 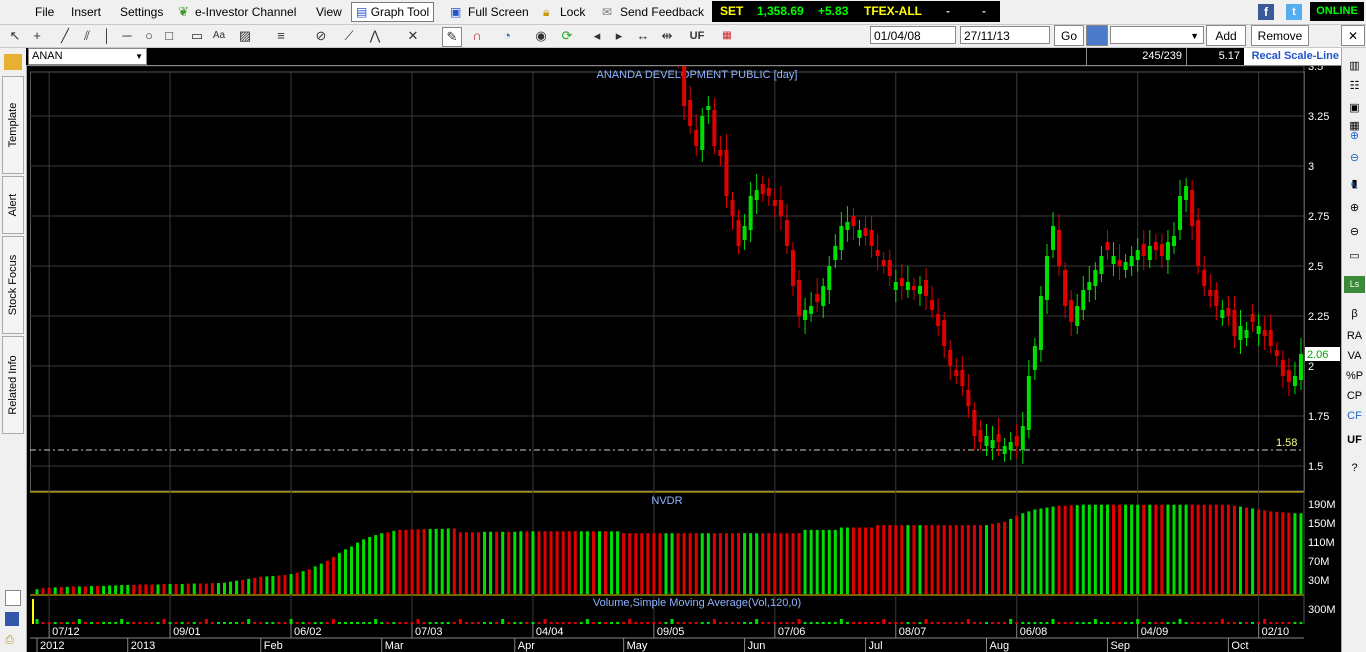 What do you see at coordinates (13, 205) in the screenshot?
I see `tab-alert: Alert` at bounding box center [13, 205].